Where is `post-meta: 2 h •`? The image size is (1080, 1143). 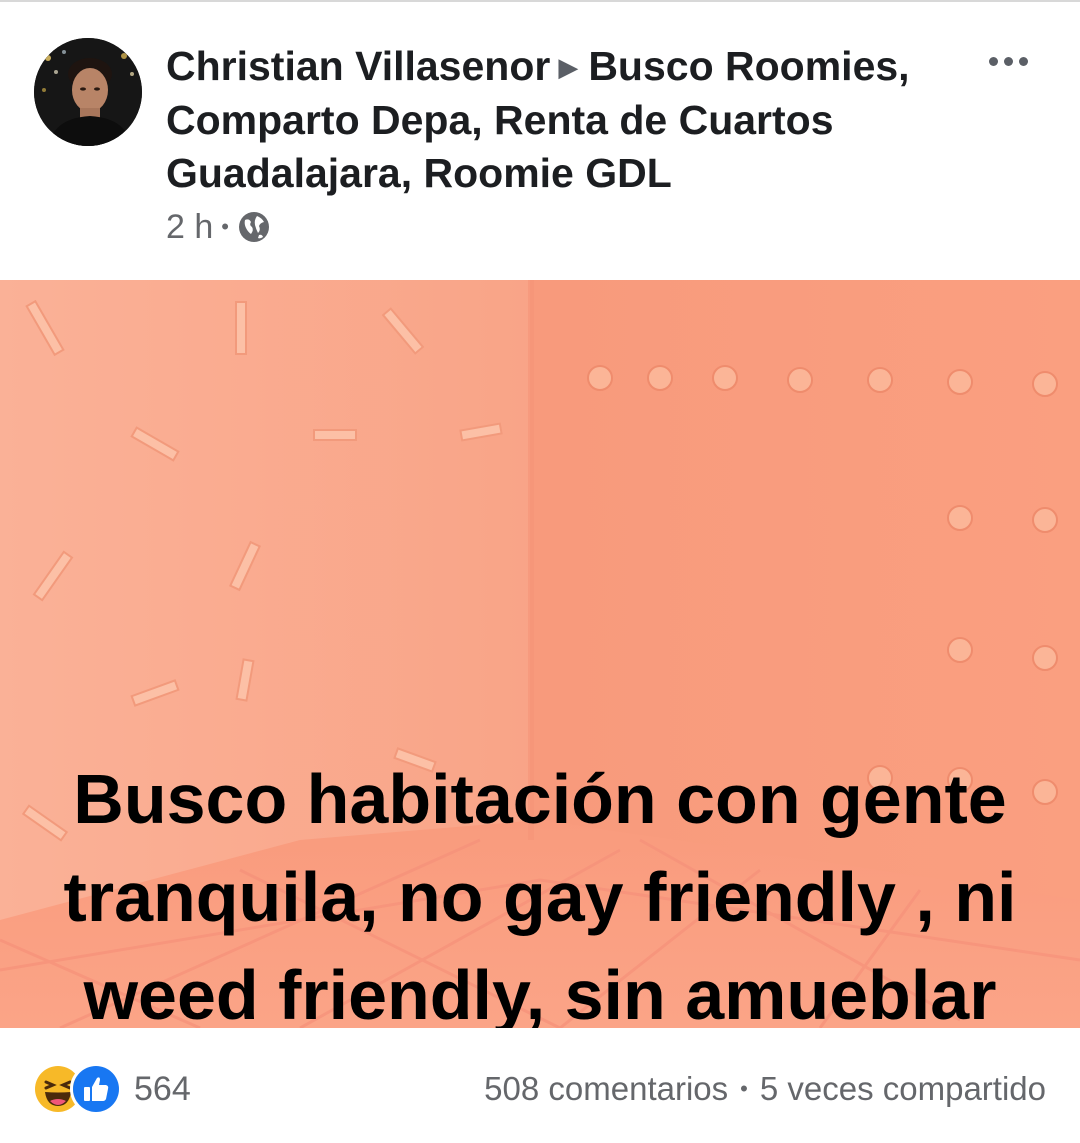
post-meta: 2 h • is located at coordinates (218, 227).